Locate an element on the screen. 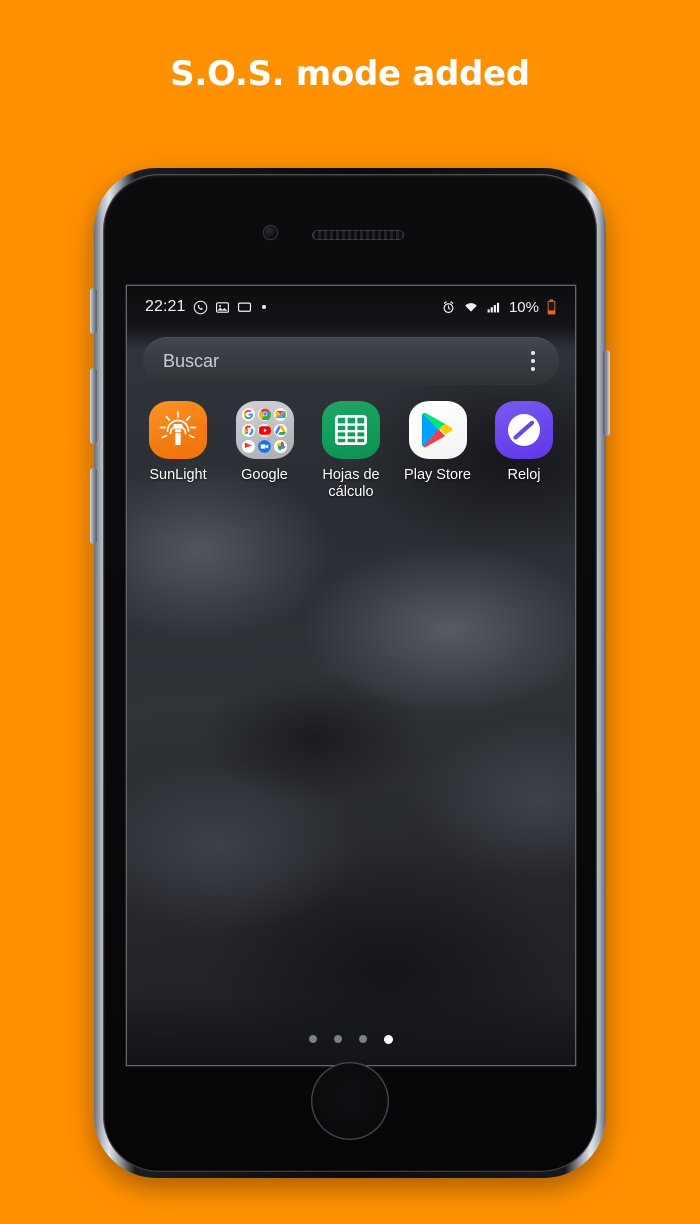  photos-icon is located at coordinates (280, 446).